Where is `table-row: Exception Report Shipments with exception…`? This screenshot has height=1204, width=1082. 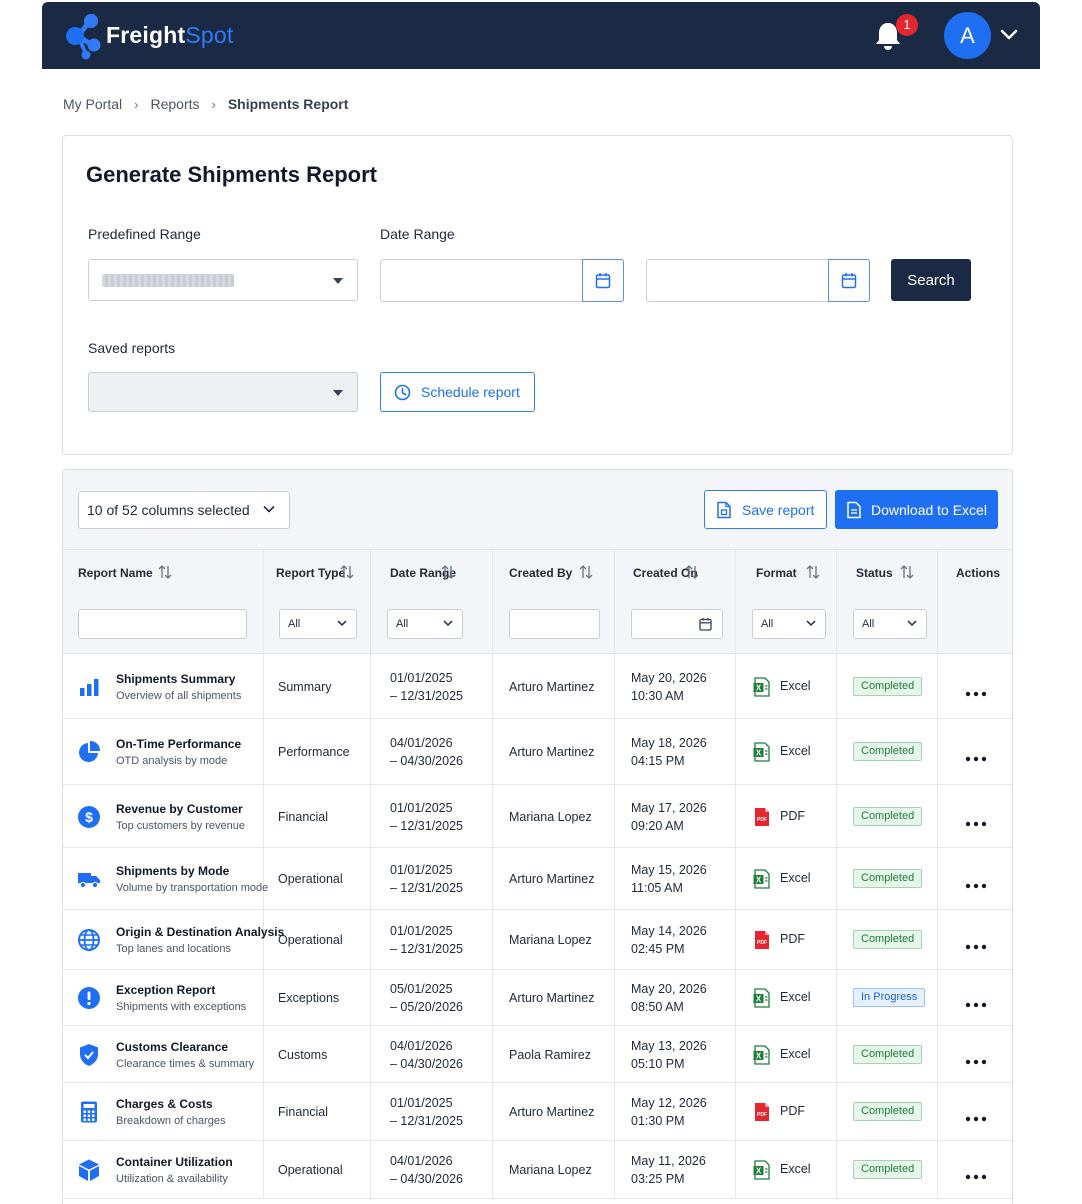 table-row: Exception Report Shipments with exception… is located at coordinates (537, 998).